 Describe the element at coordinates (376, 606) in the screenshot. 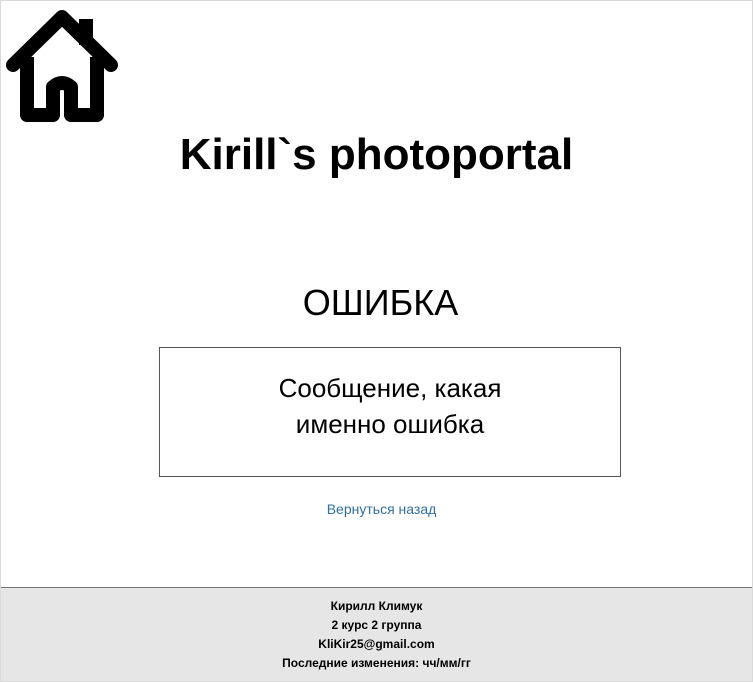

I see `footer-author-name: Кирилл Климук` at that location.